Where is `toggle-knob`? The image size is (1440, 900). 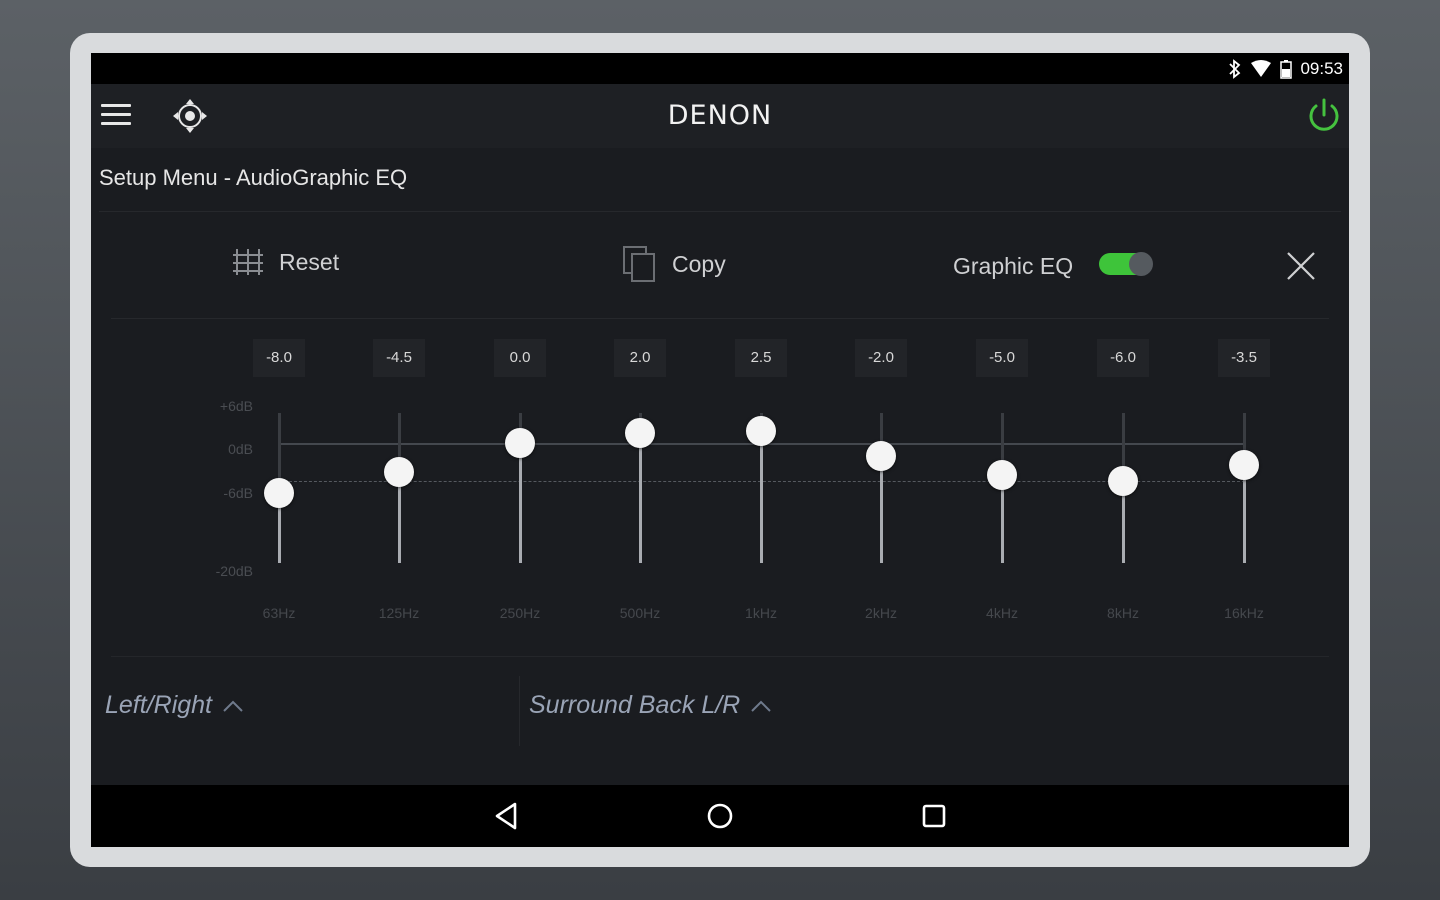
toggle-knob is located at coordinates (1141, 264).